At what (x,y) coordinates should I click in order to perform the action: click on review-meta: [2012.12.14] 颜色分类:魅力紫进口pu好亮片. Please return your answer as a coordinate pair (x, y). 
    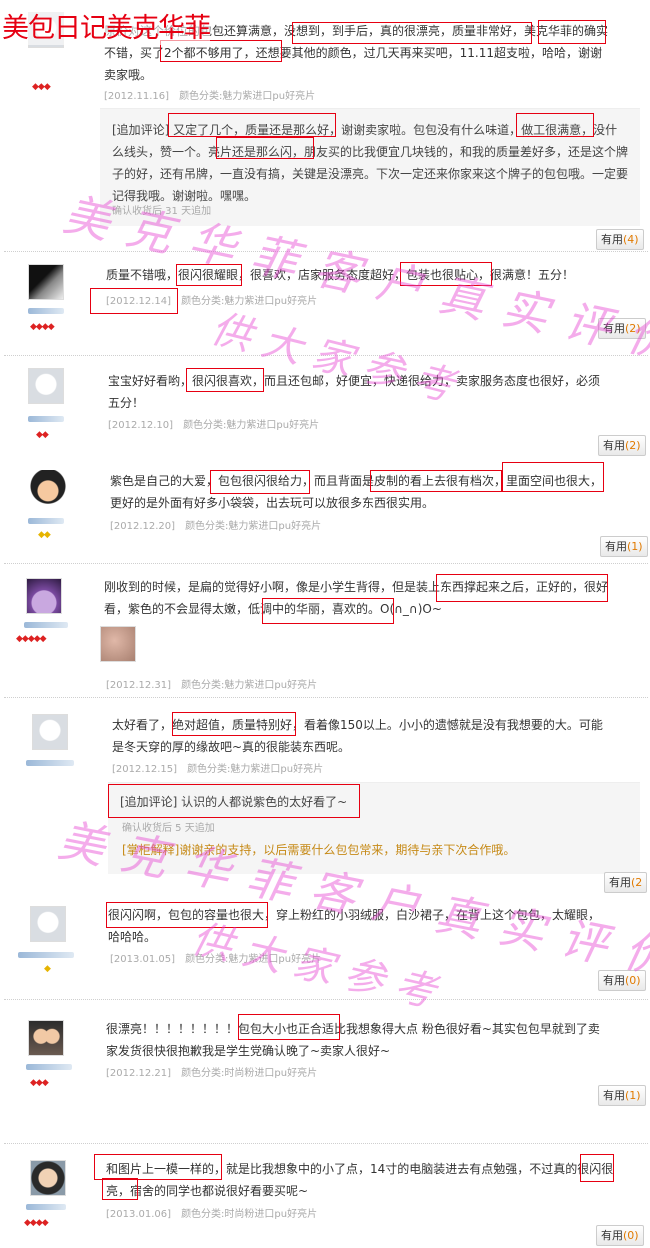
    Looking at the image, I should click on (211, 299).